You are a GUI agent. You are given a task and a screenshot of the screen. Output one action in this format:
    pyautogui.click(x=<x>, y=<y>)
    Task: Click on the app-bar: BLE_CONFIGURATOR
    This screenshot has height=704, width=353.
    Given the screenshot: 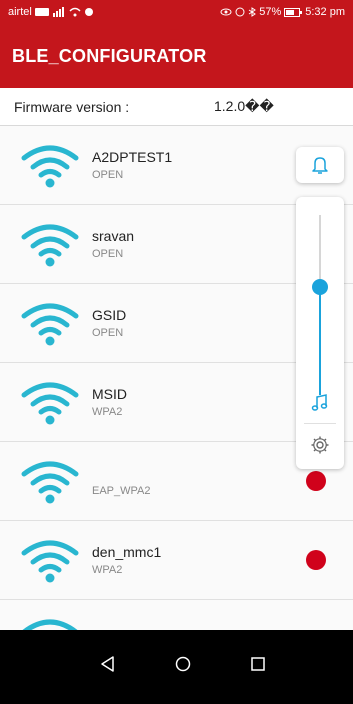 What is the action you would take?
    pyautogui.click(x=176, y=56)
    